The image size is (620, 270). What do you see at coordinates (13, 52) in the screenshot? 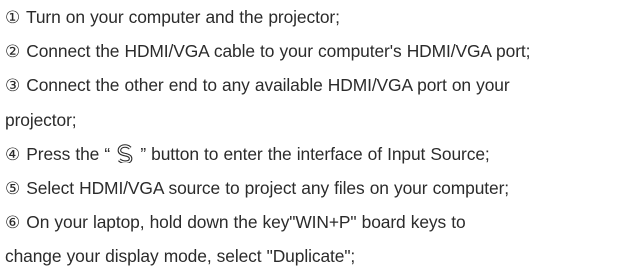
I see `step-number: ②` at bounding box center [13, 52].